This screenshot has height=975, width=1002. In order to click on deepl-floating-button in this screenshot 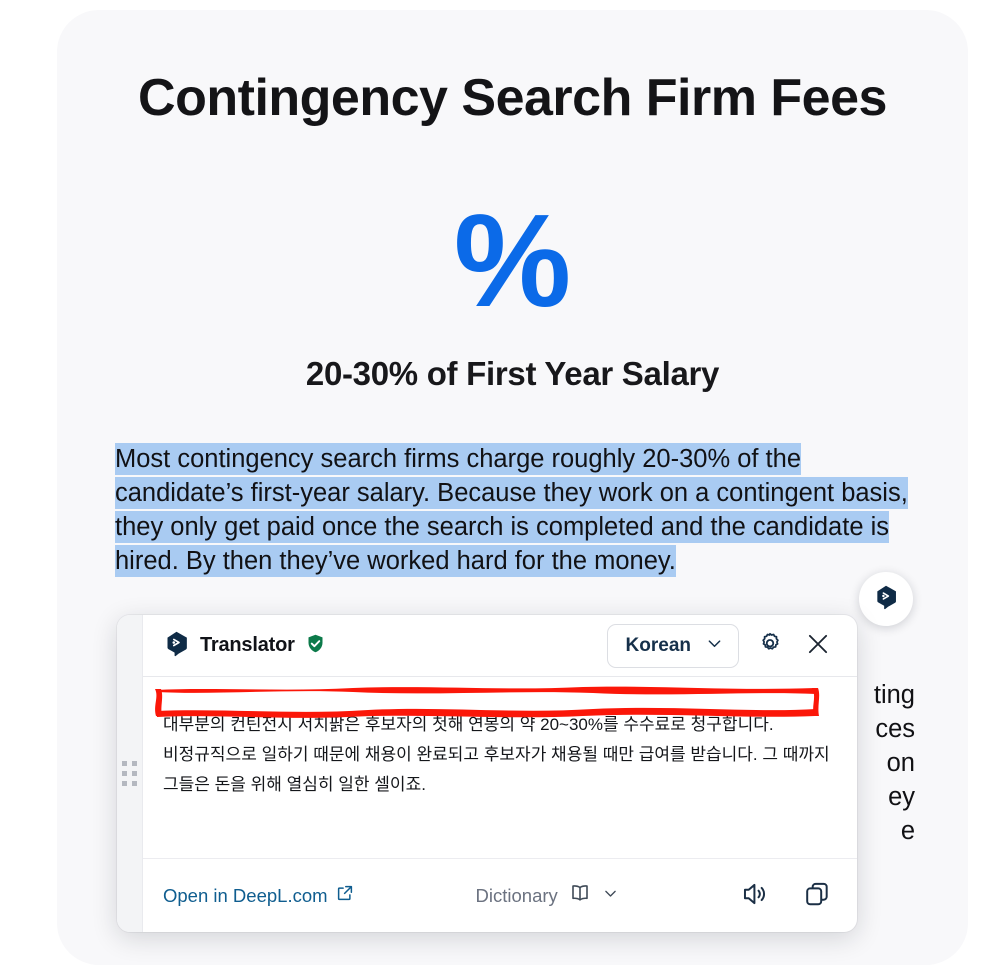, I will do `click(886, 599)`.